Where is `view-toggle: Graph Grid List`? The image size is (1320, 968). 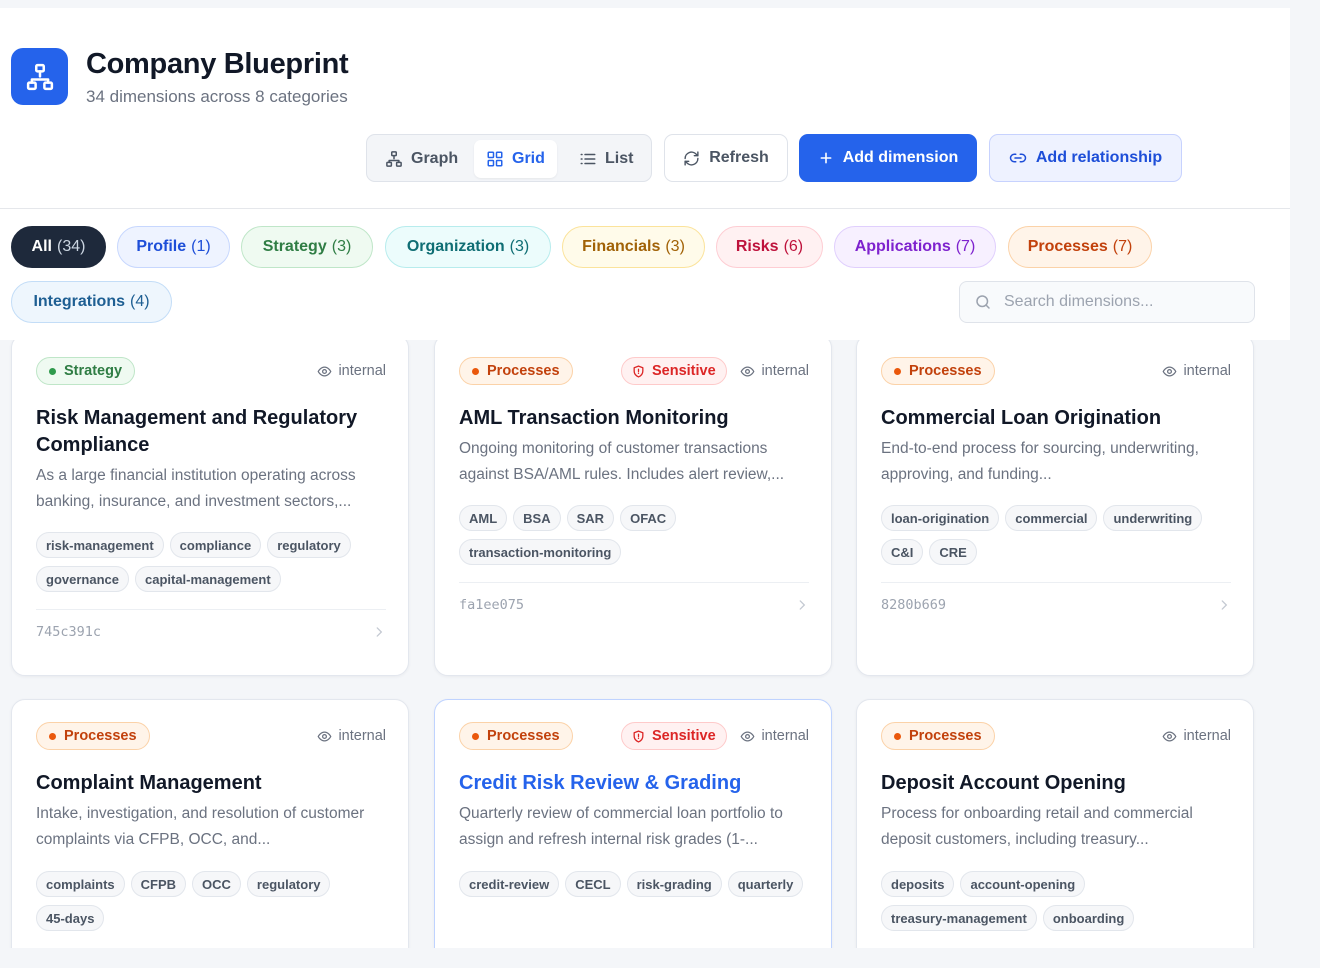
view-toggle: Graph Grid List is located at coordinates (509, 158).